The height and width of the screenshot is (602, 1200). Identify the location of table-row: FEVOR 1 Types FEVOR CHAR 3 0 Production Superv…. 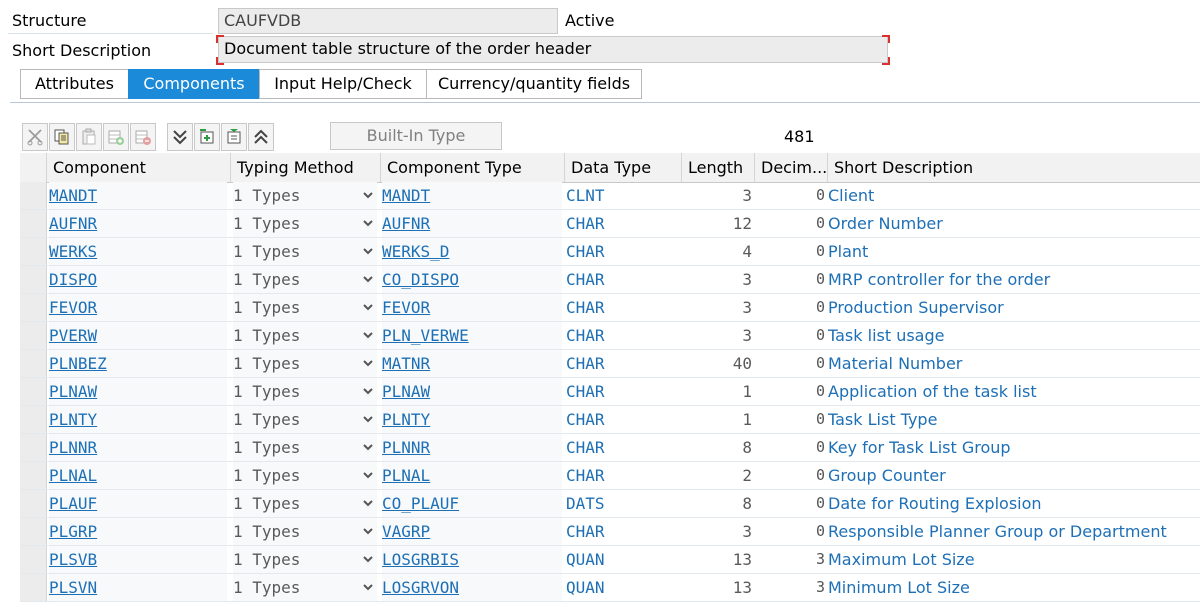
(610, 308).